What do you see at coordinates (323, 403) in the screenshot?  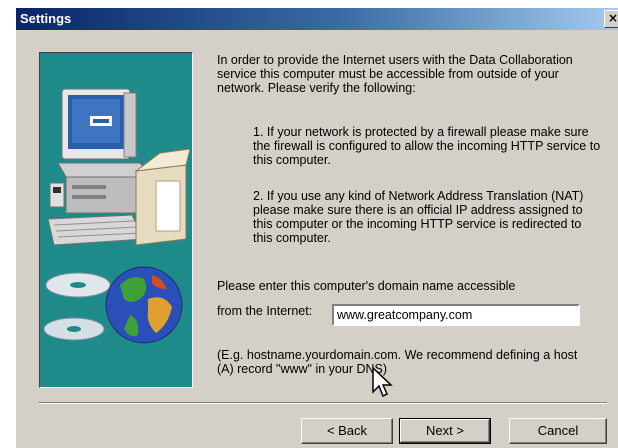 I see `button-separator` at bounding box center [323, 403].